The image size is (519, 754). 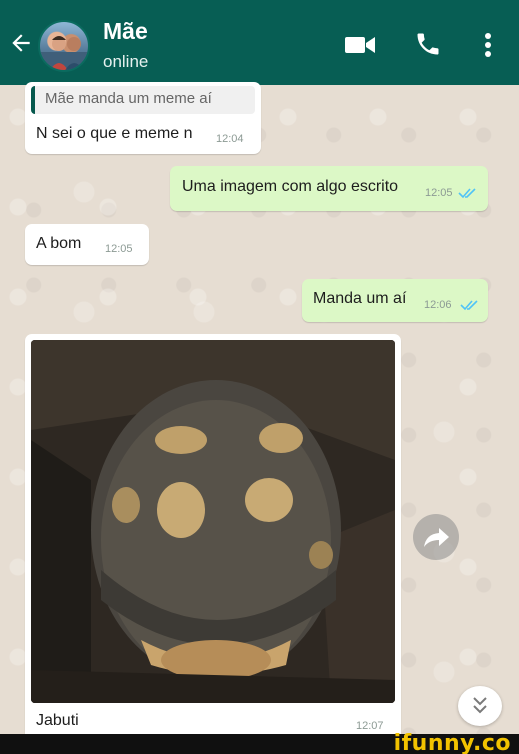 I want to click on forward-arrow-icon, so click(x=436, y=537).